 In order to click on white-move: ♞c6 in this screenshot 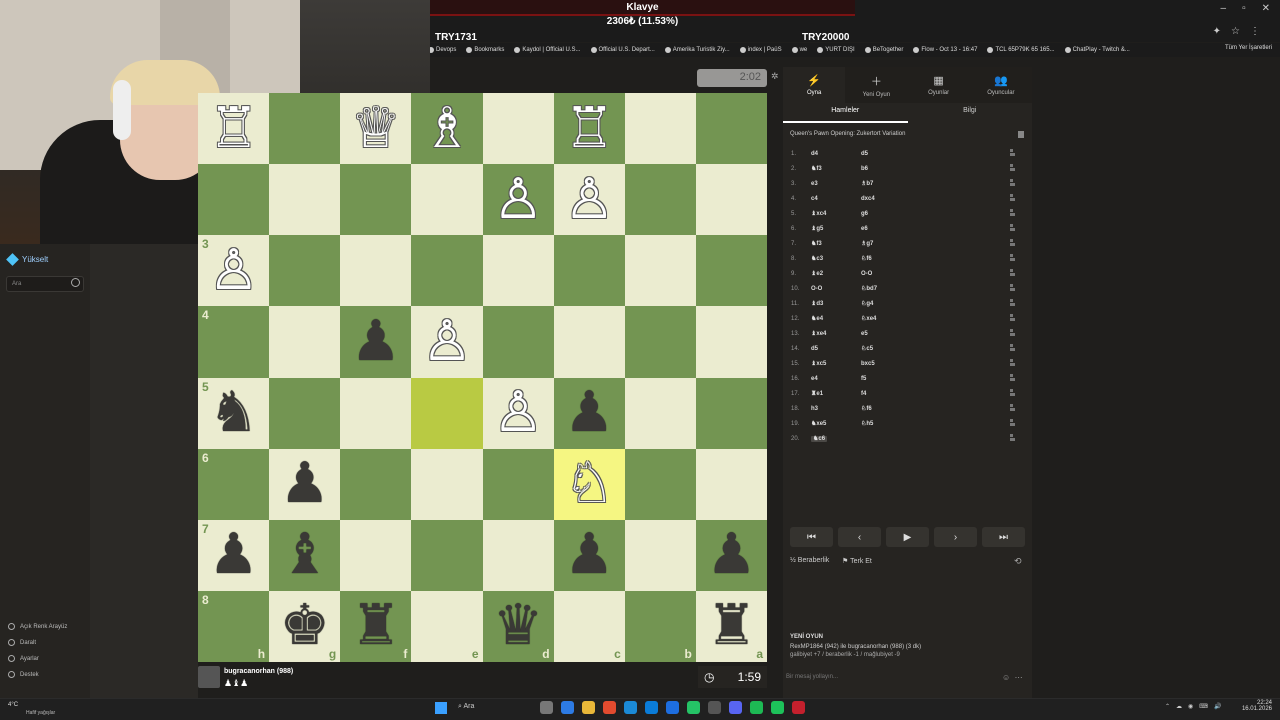, I will do `click(819, 439)`.